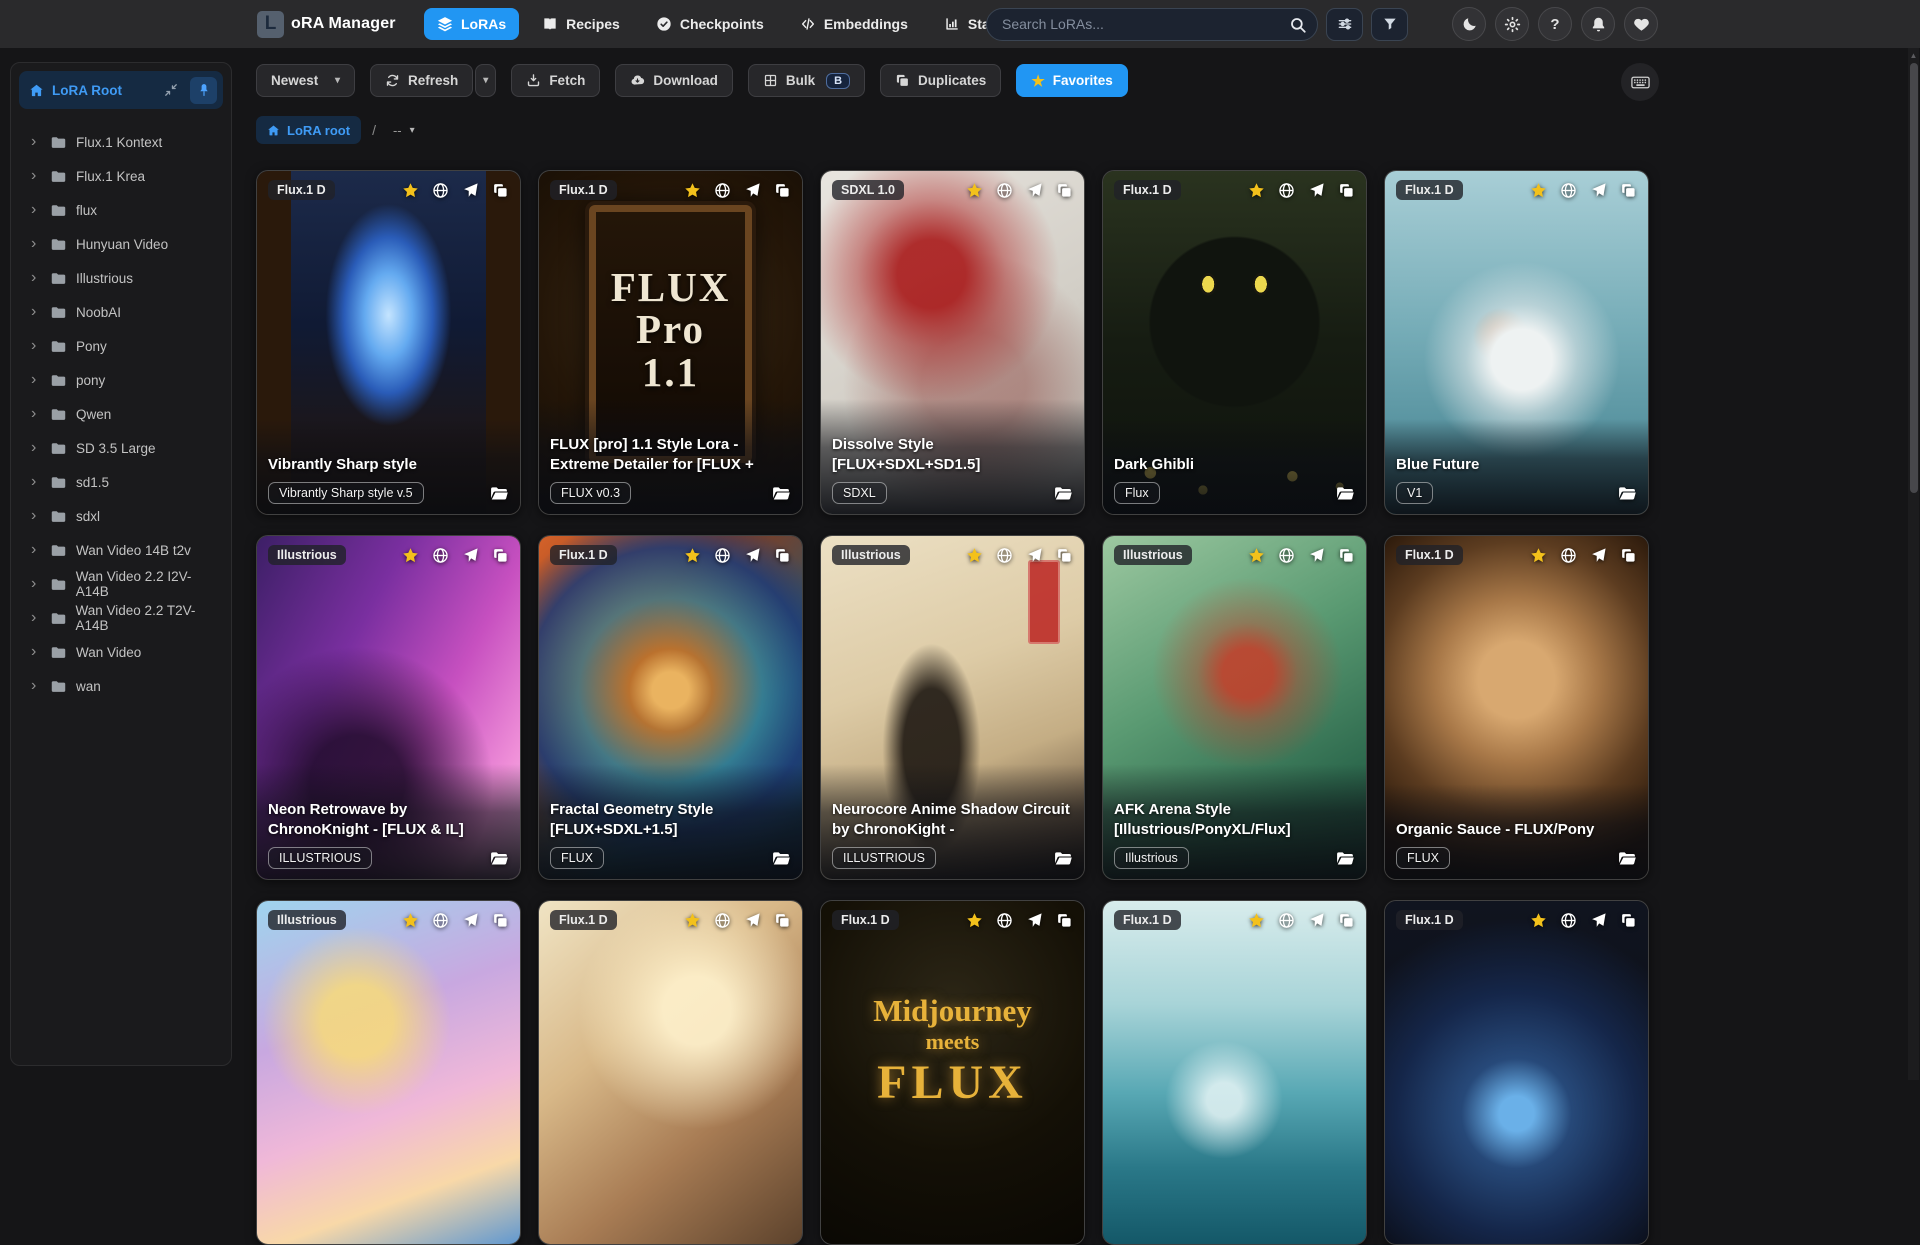 This screenshot has height=1245, width=1920. What do you see at coordinates (121, 686) in the screenshot?
I see `sidebar-folder-item: › wan` at bounding box center [121, 686].